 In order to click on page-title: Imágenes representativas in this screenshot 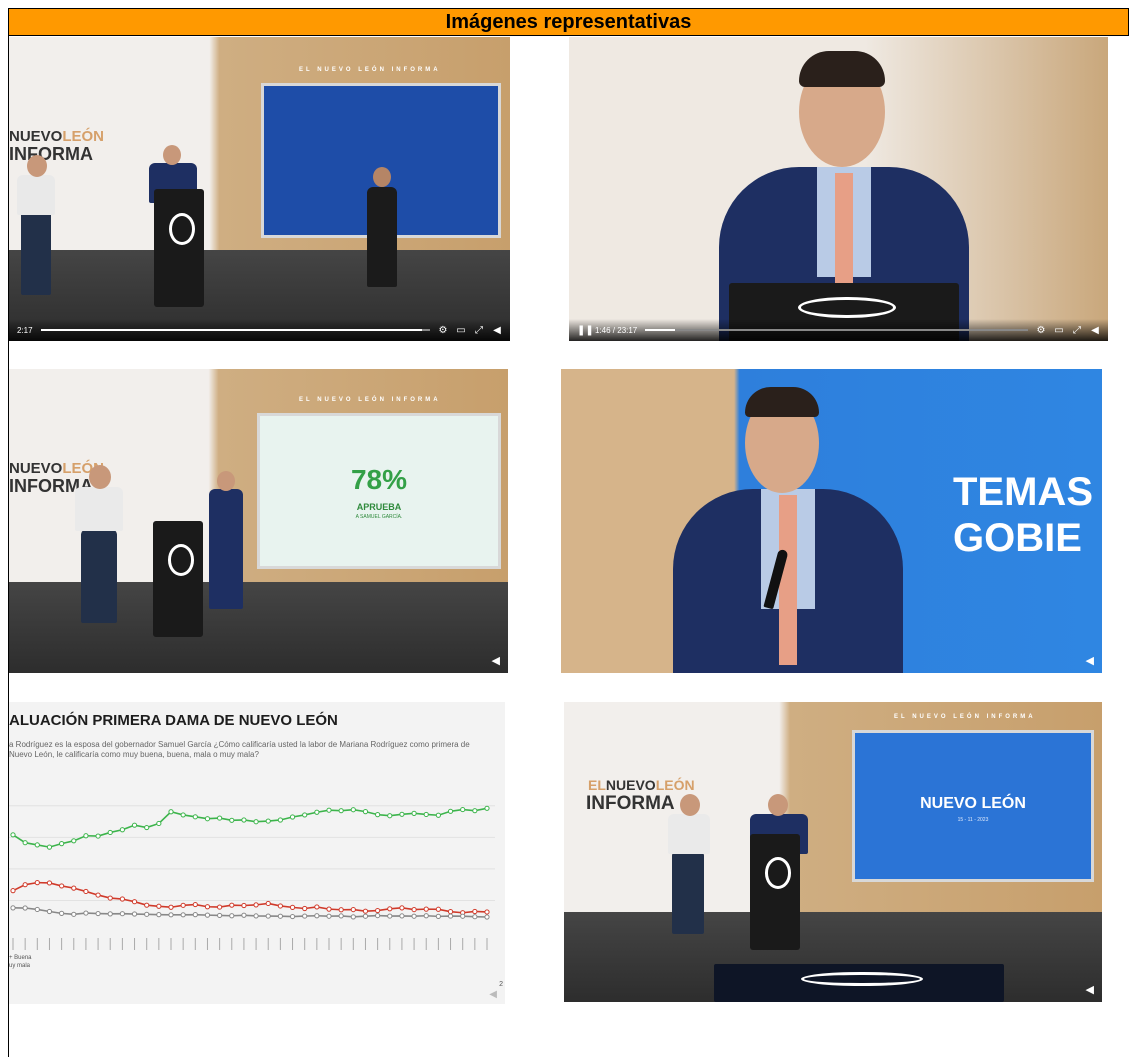, I will do `click(568, 22)`.